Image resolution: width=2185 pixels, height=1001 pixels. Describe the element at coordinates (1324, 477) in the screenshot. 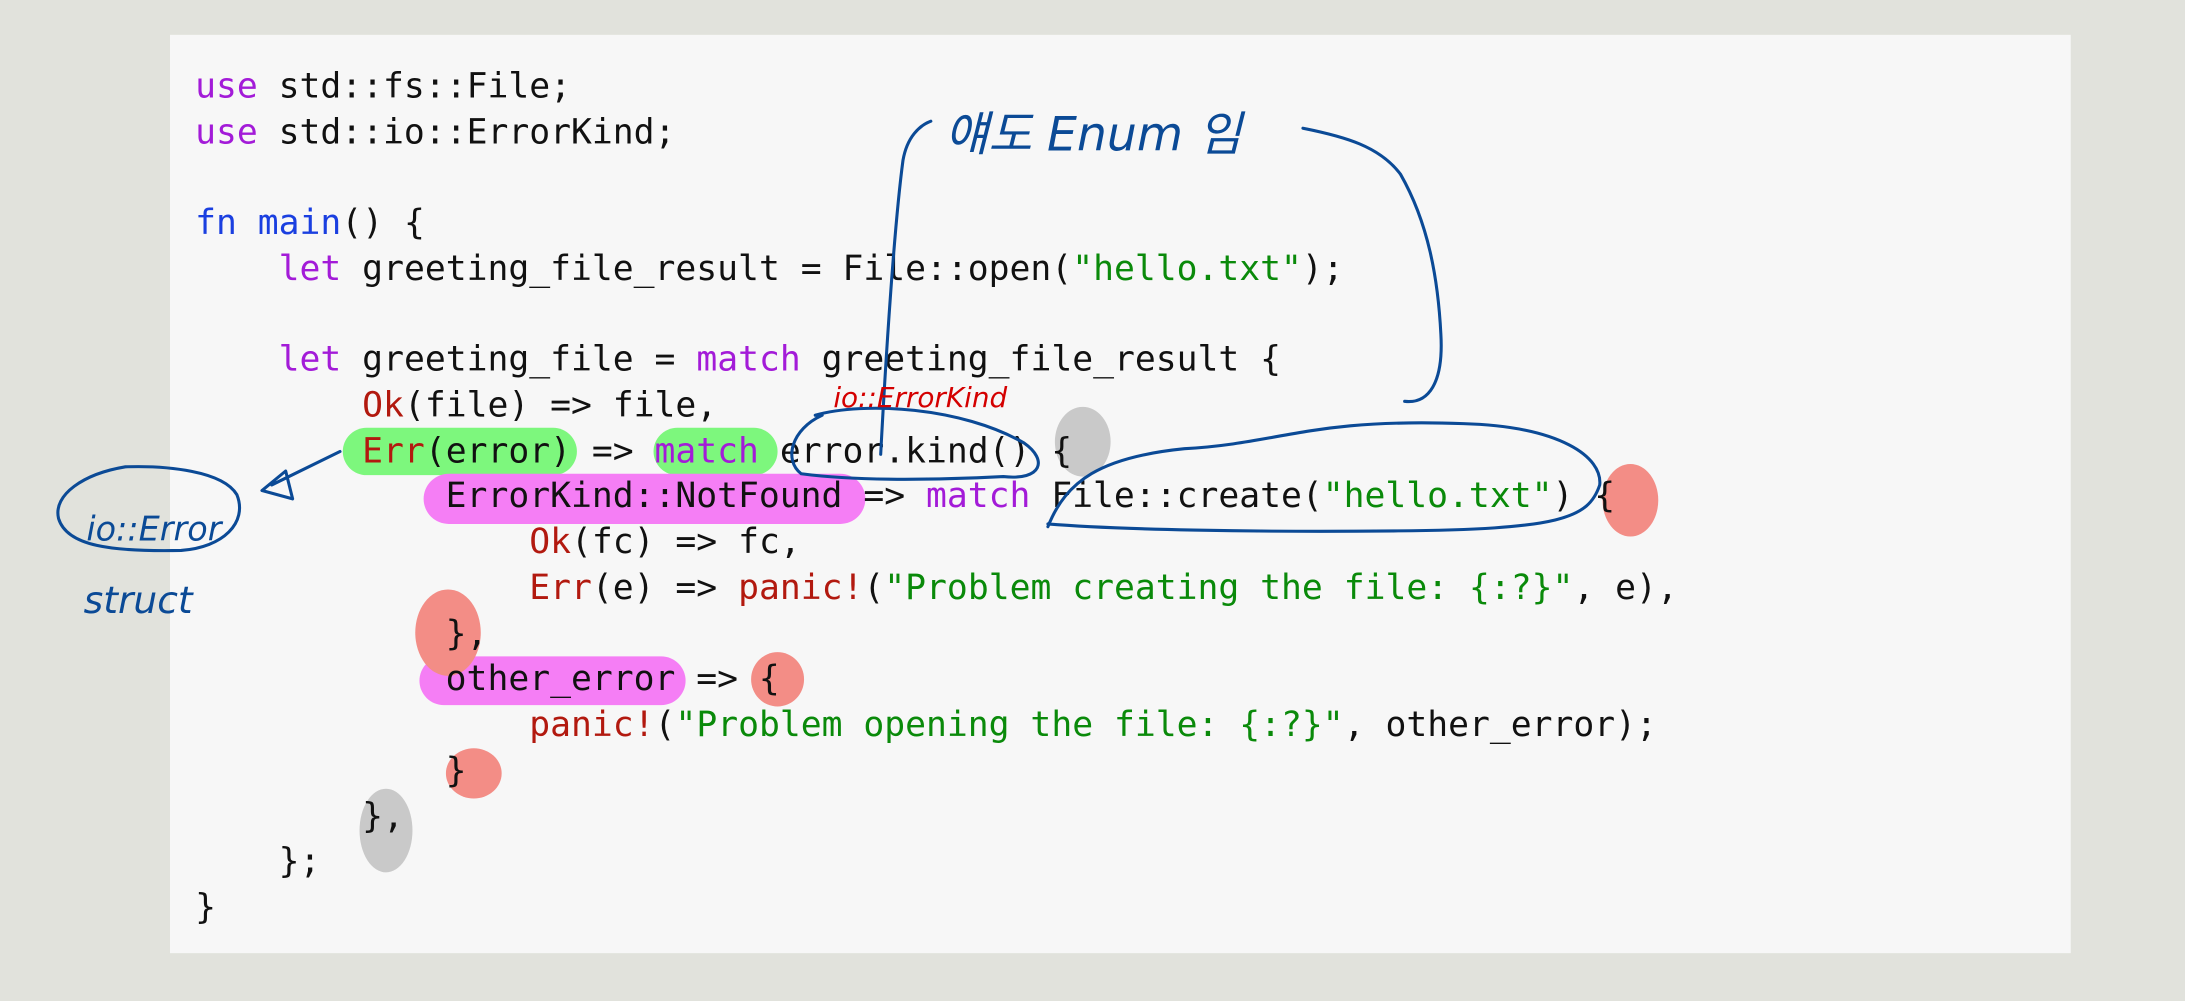

I see `ink-circle-file-create` at that location.